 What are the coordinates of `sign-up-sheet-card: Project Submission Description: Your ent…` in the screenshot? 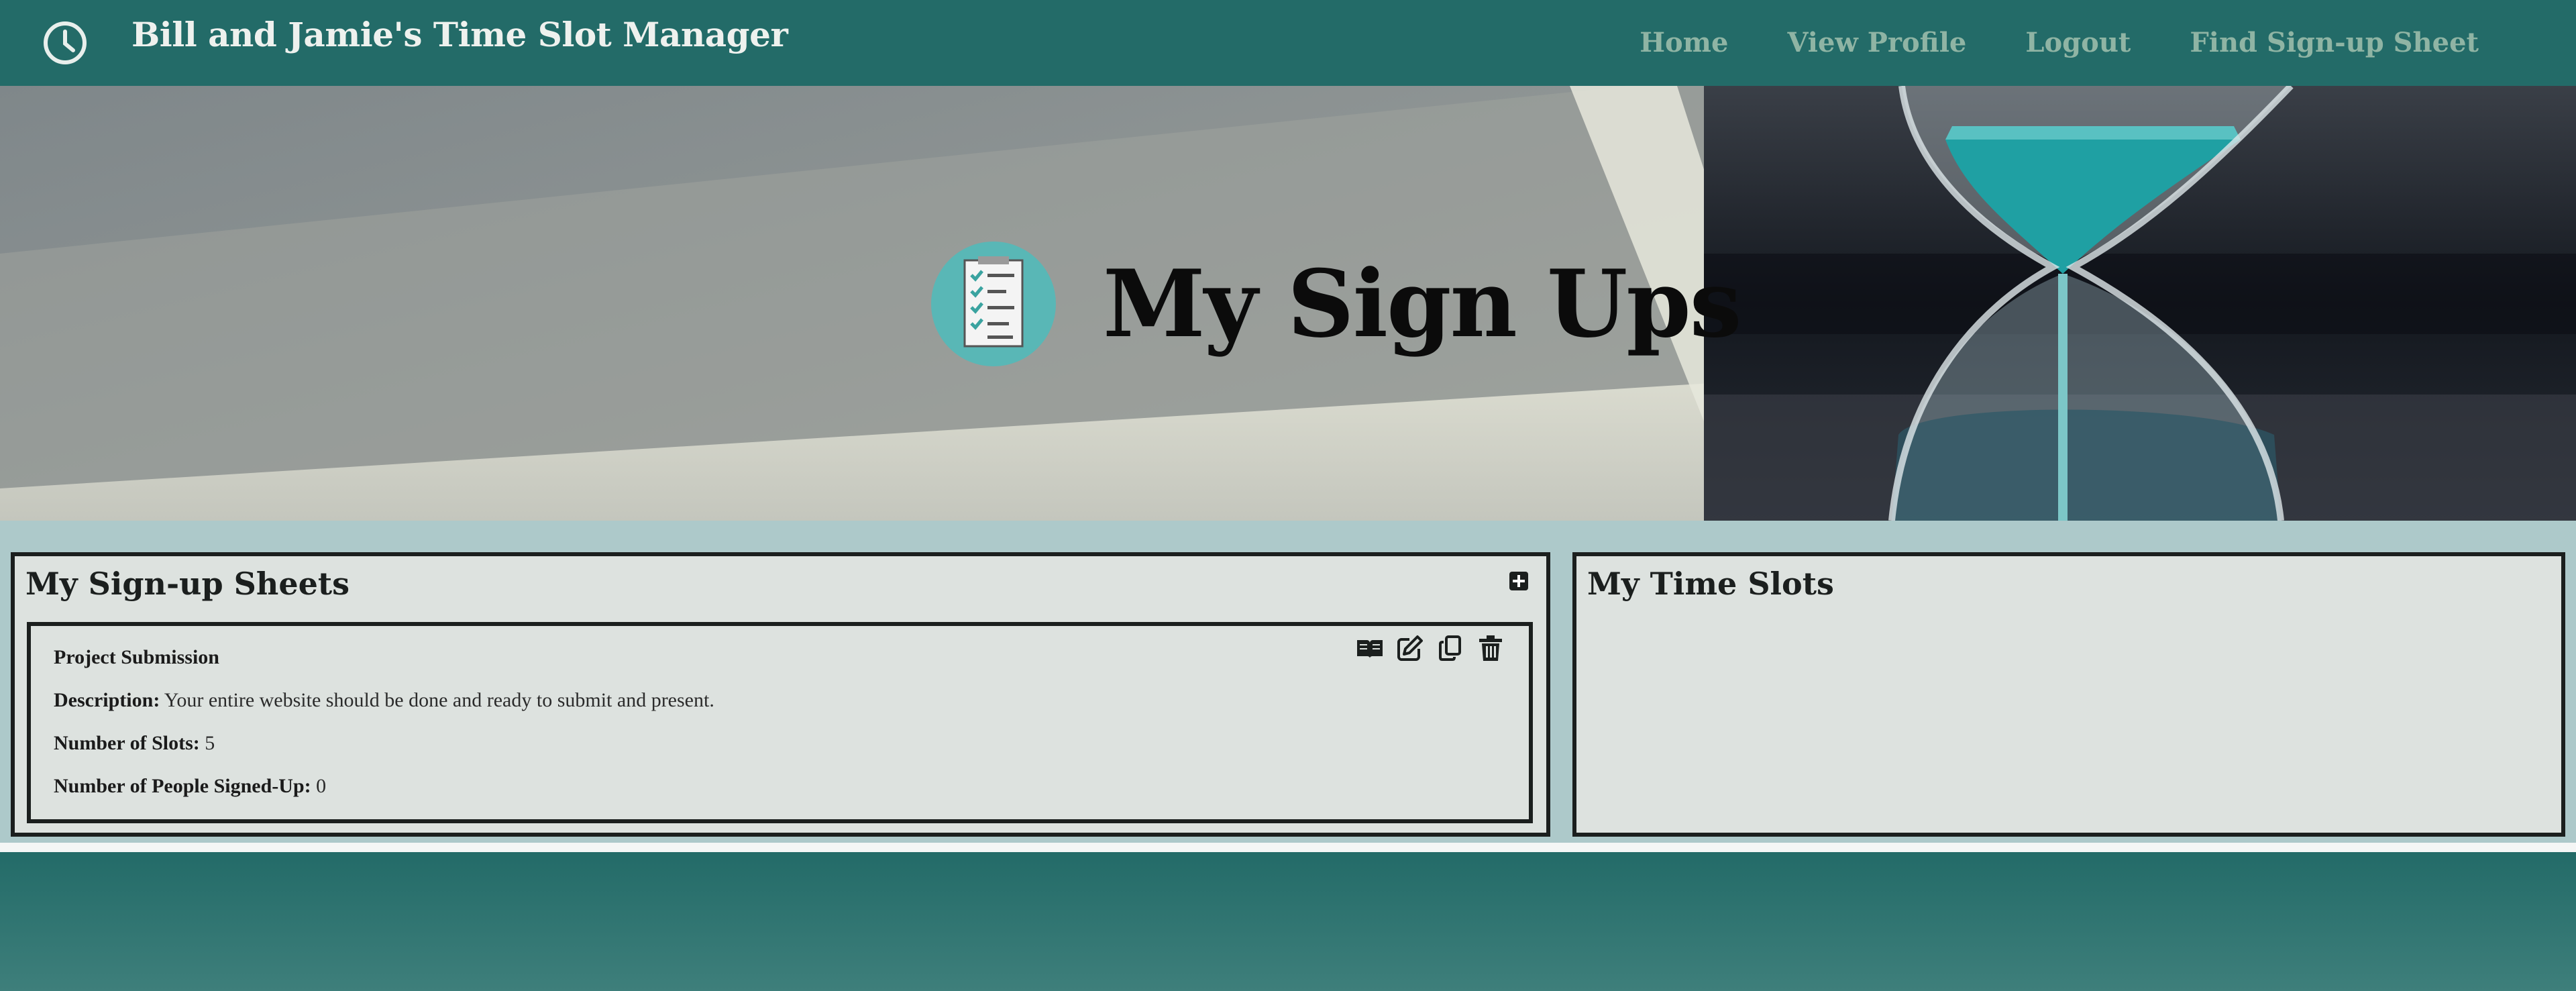 It's located at (780, 722).